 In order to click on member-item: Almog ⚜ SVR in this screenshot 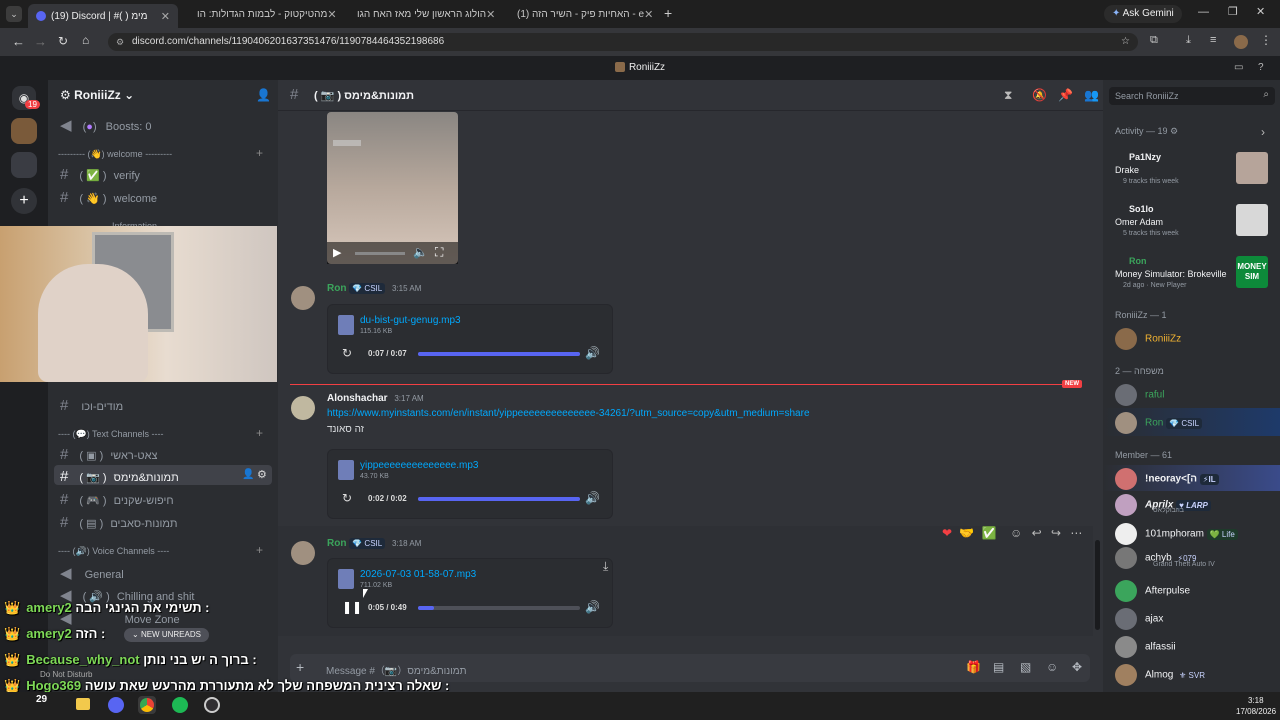, I will do `click(1161, 675)`.